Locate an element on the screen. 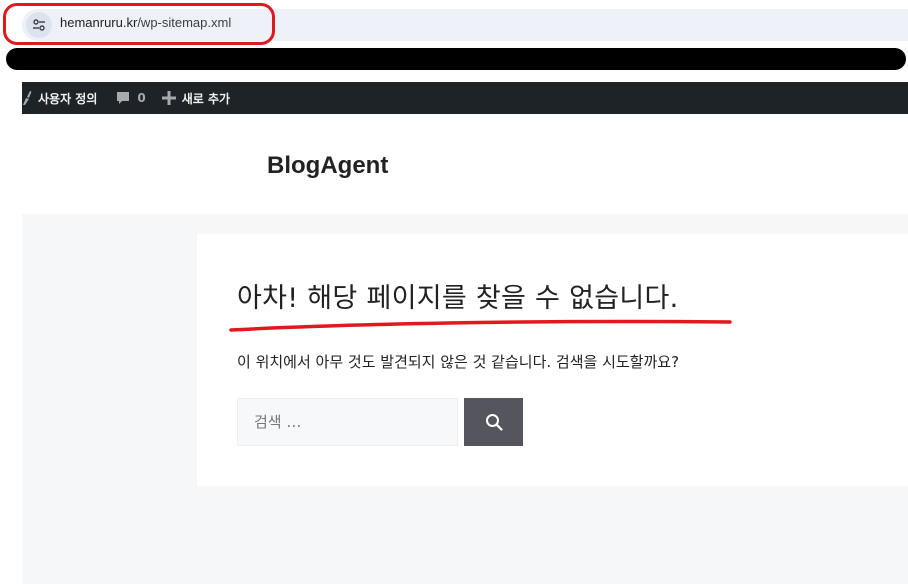  search-form is located at coordinates (380, 422).